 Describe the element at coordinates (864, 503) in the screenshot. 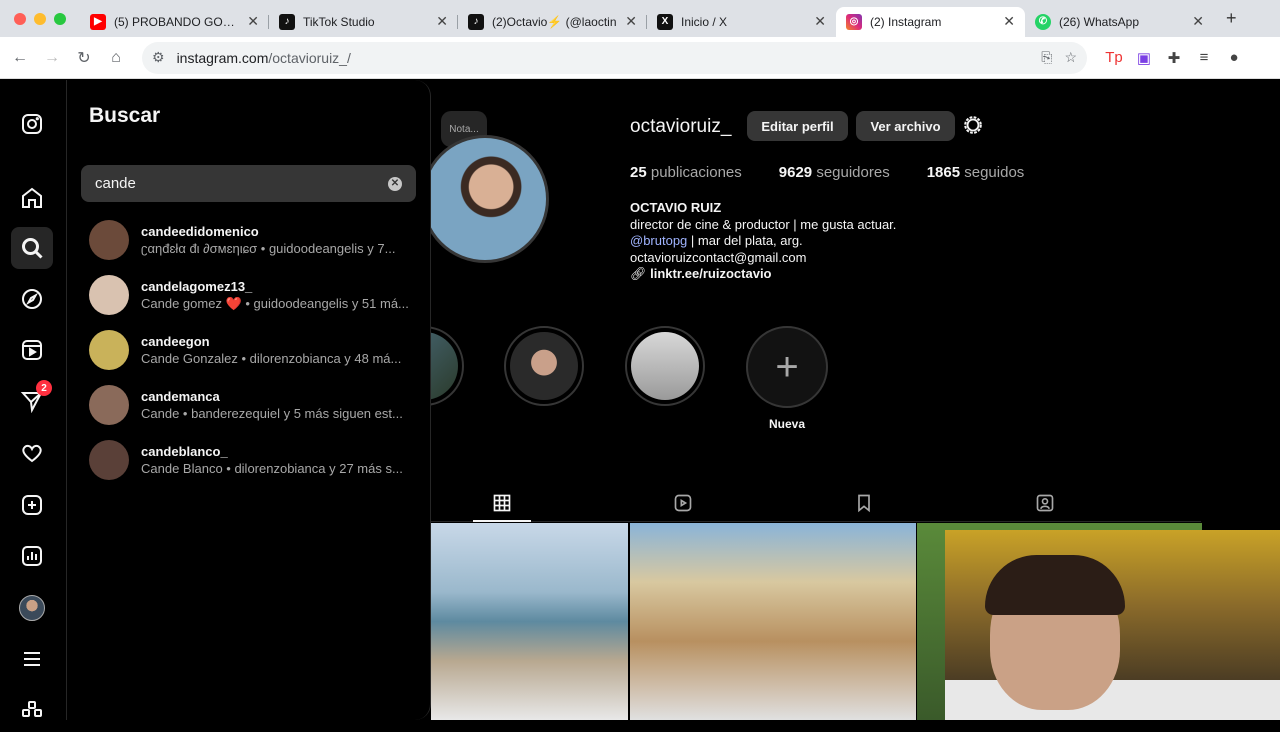

I see `tab-saved-bookmark-icon` at that location.